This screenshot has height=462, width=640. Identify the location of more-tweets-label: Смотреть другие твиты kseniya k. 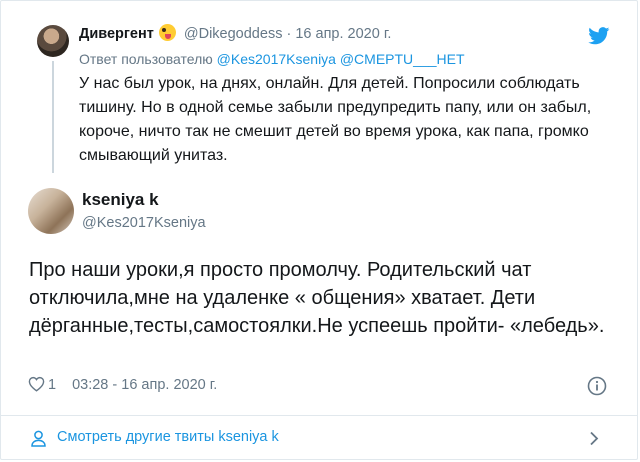
(168, 437).